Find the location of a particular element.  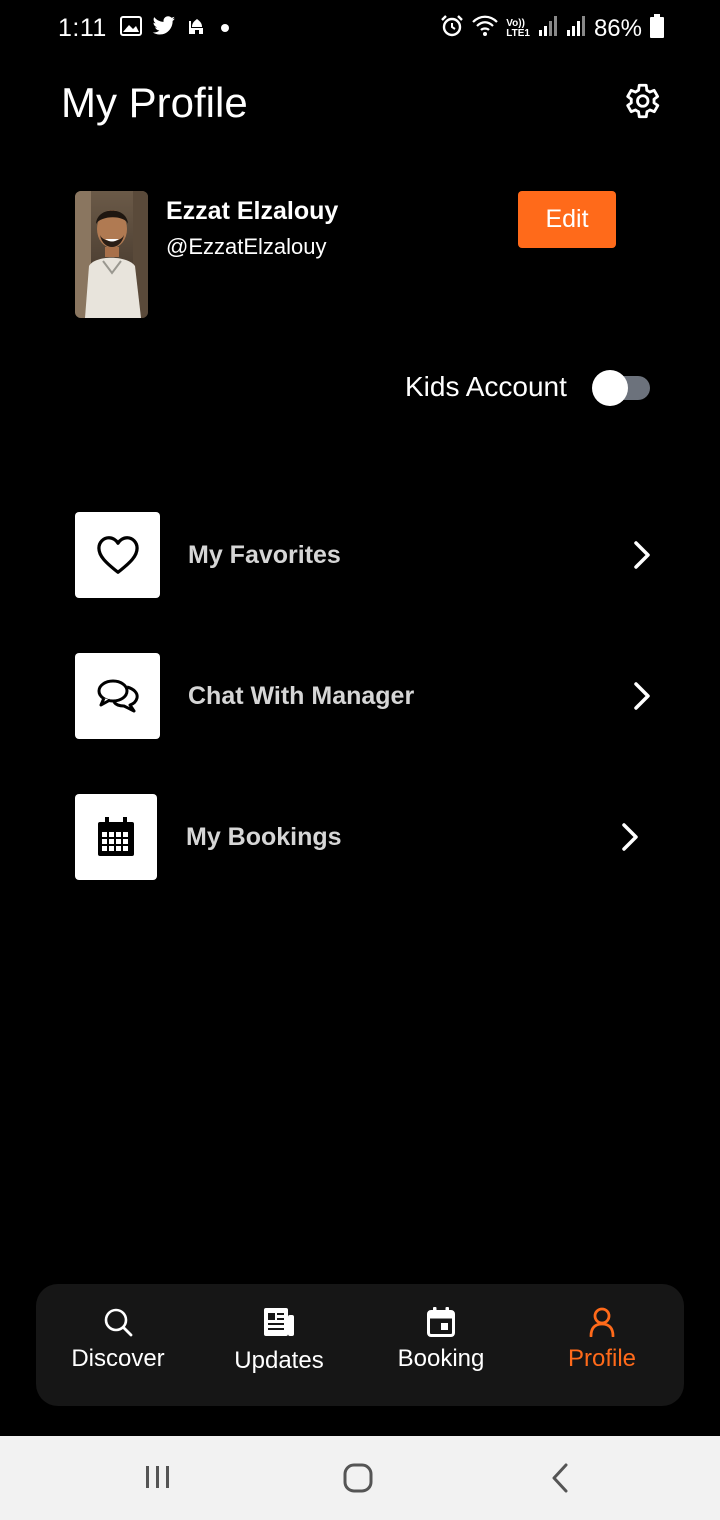

volte-icon: Vo)) LTE1 is located at coordinates (518, 28).